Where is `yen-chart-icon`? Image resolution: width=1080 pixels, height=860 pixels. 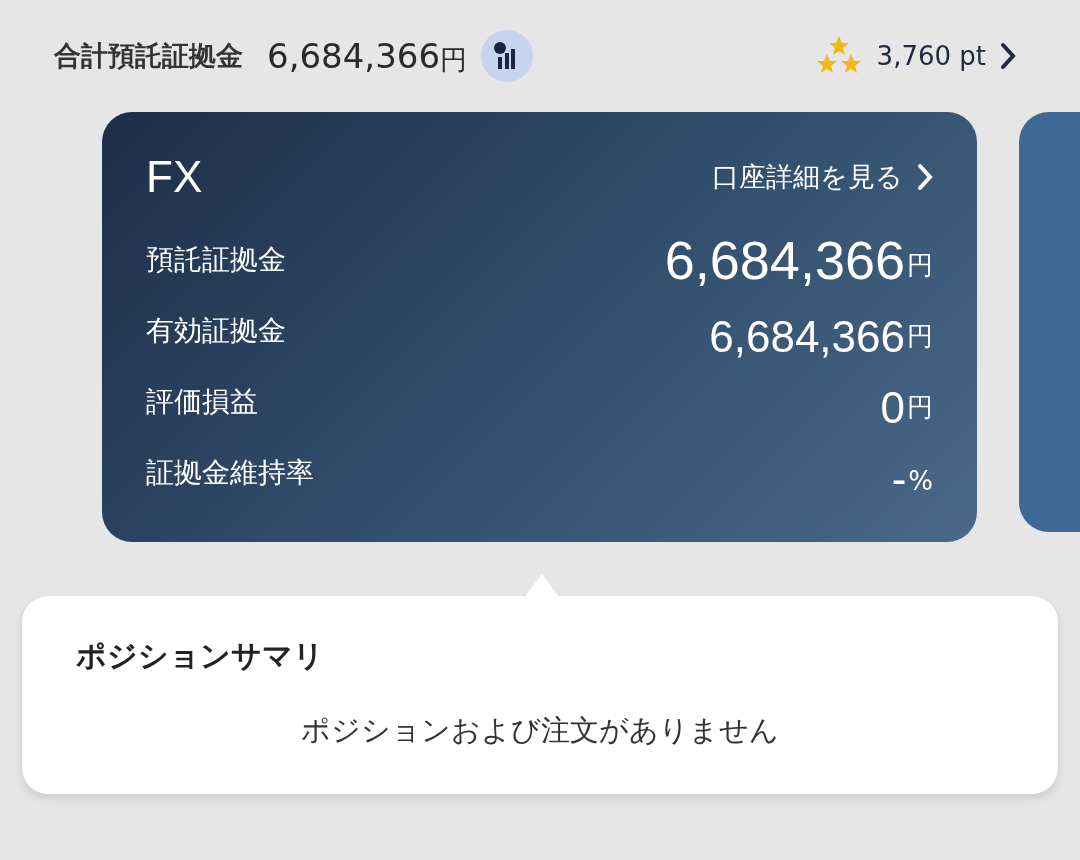
yen-chart-icon is located at coordinates (507, 56).